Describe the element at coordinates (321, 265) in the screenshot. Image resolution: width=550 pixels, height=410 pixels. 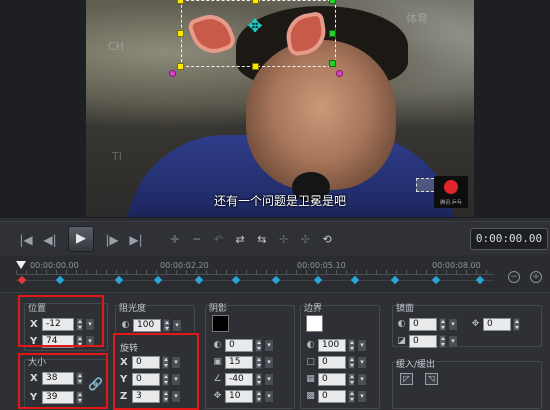
I see `tick-label: 00:00:05.10` at that location.